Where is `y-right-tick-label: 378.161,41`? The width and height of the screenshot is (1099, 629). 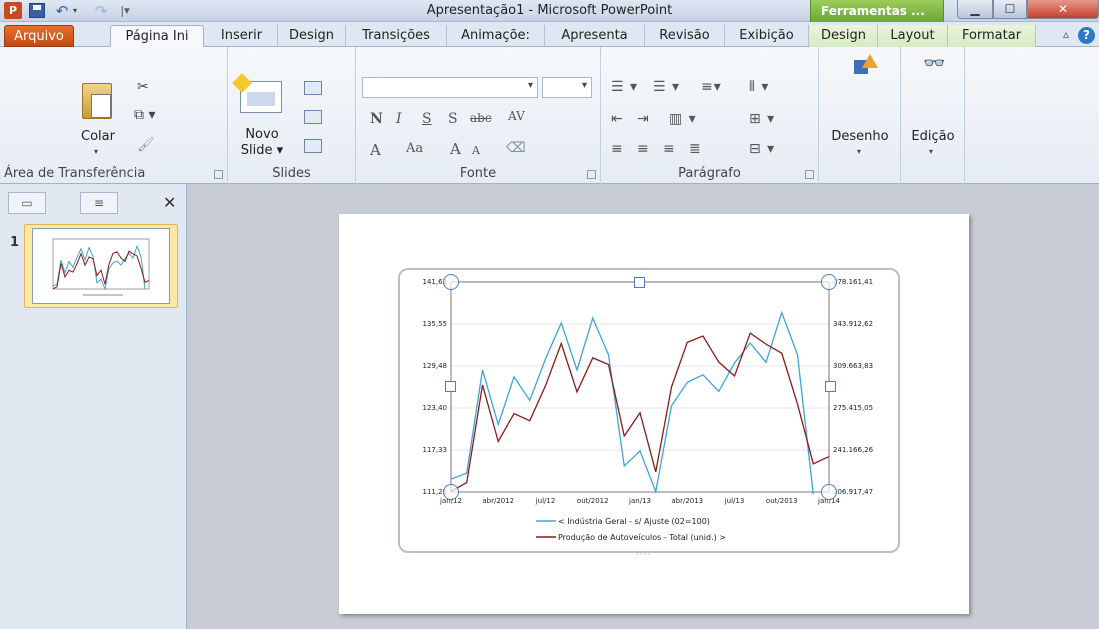
y-right-tick-label: 378.161,41 is located at coordinates (853, 282).